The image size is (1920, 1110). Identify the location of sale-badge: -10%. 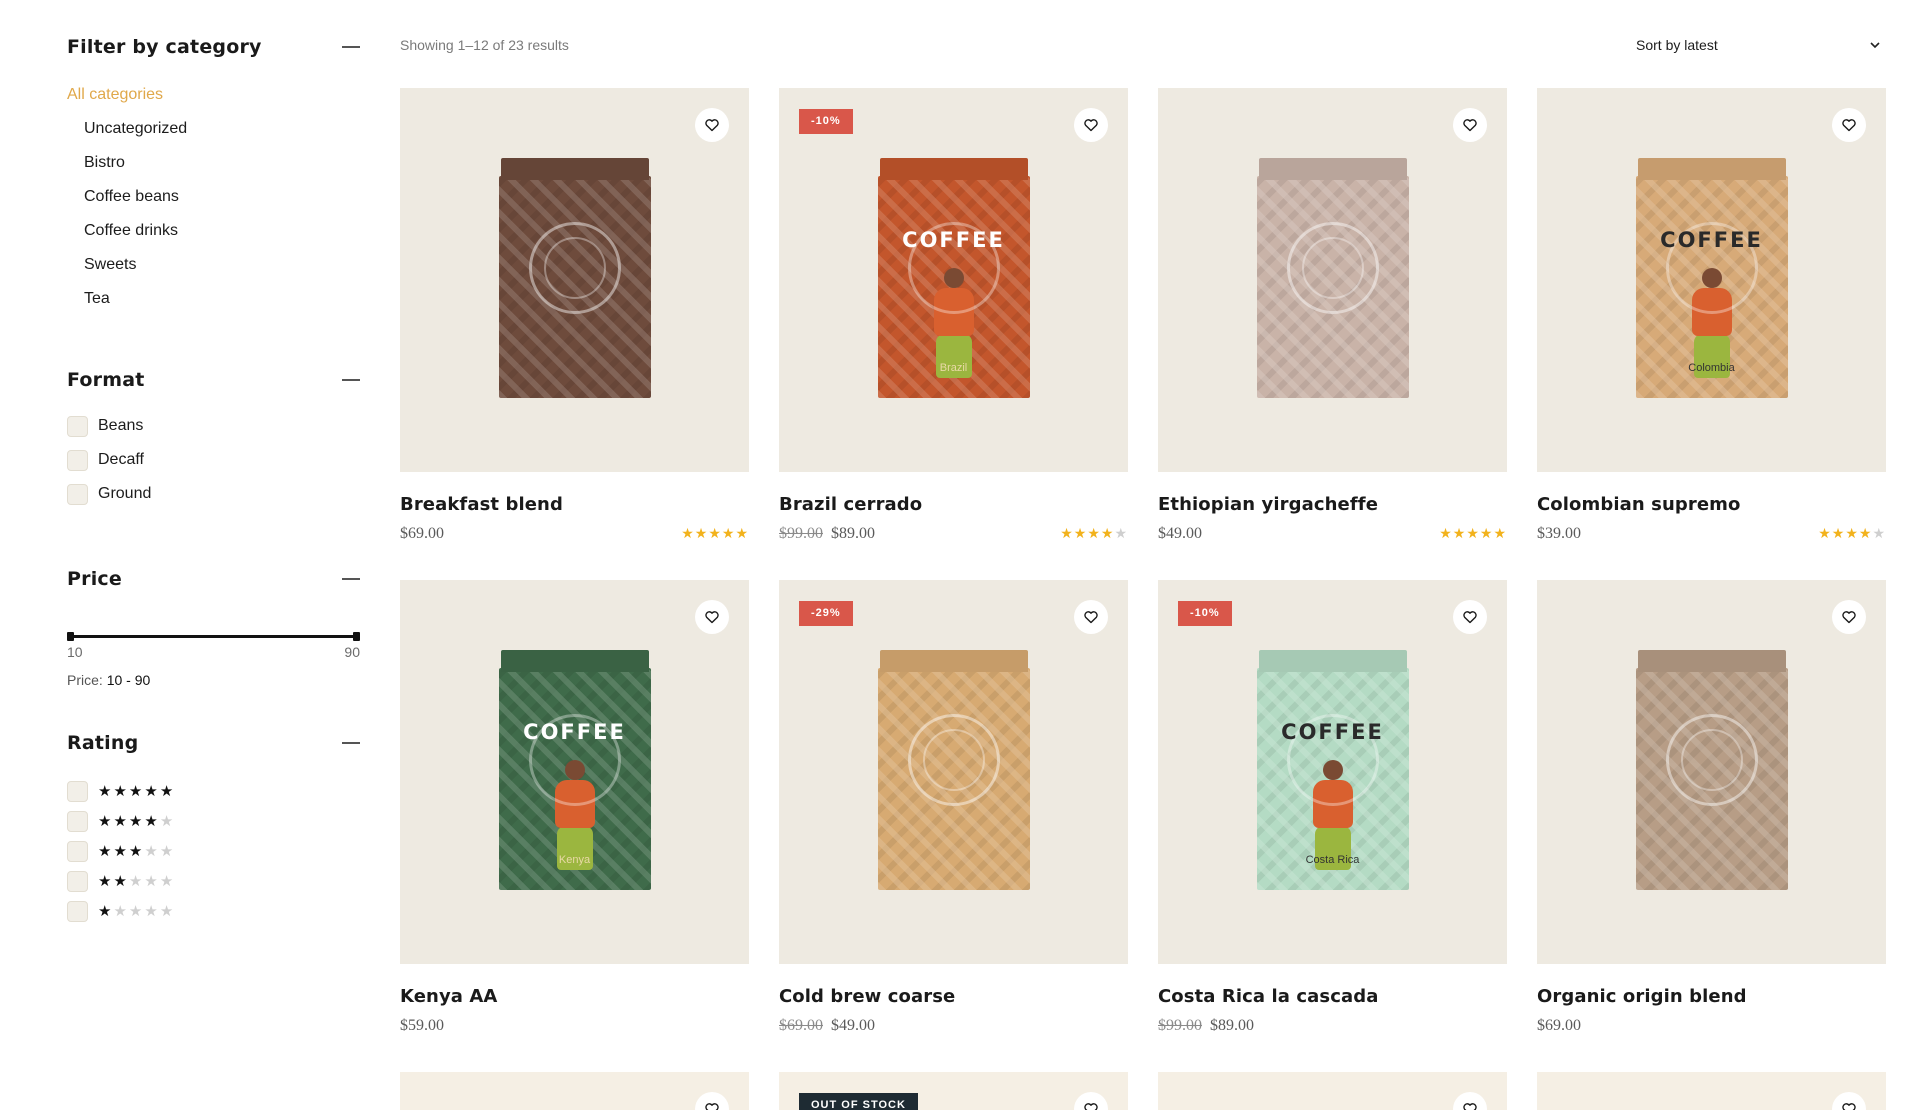
(826, 121).